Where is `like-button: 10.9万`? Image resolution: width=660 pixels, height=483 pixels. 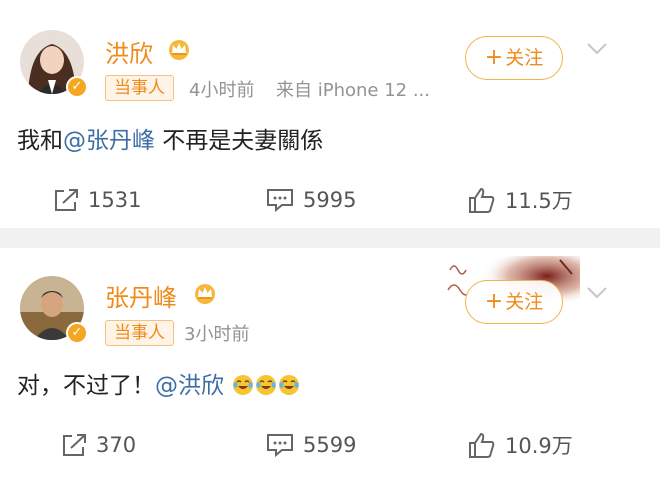 like-button: 10.9万 is located at coordinates (520, 445).